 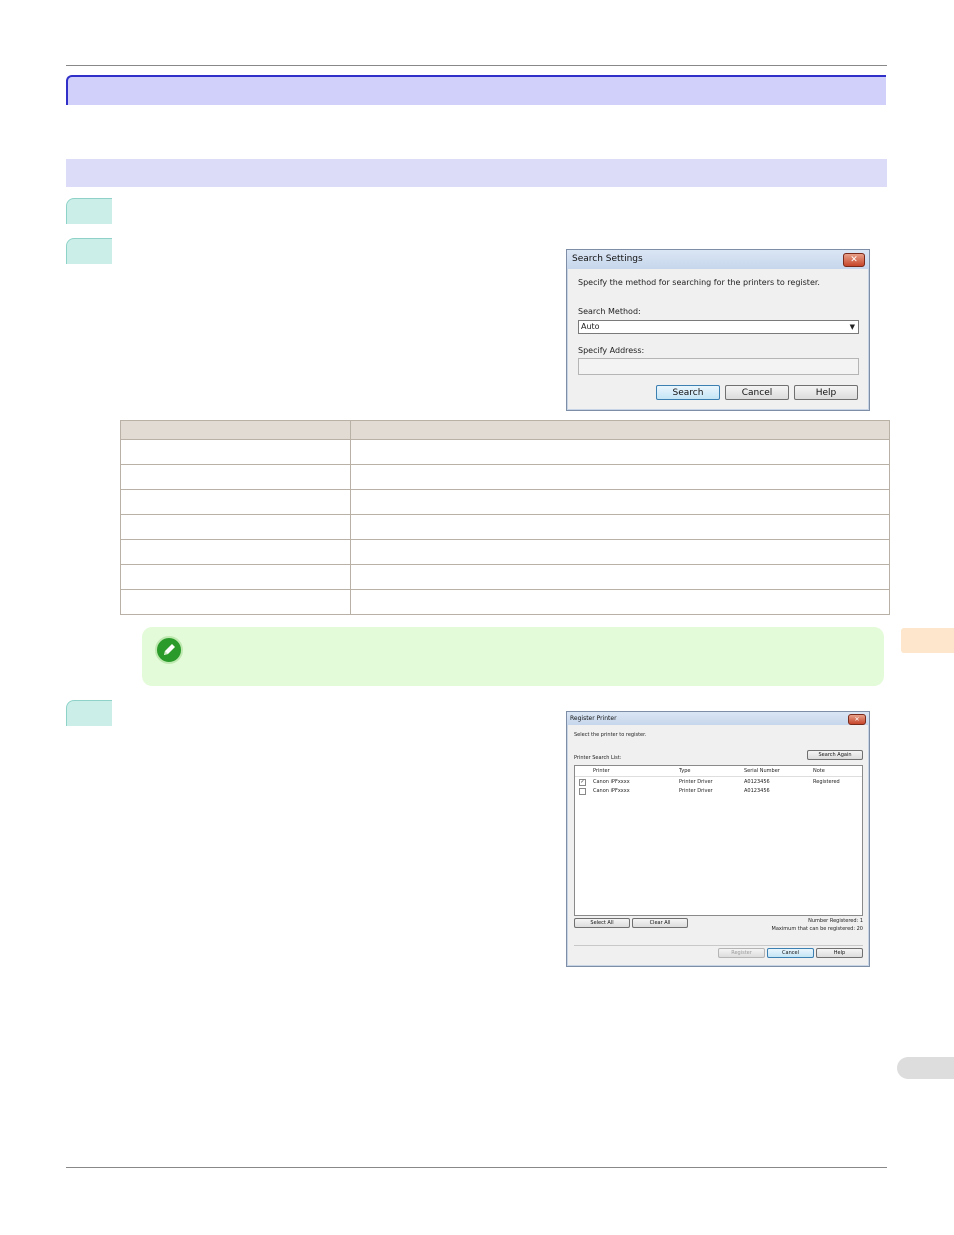 I want to click on search-method-value: Auto, so click(x=590, y=326).